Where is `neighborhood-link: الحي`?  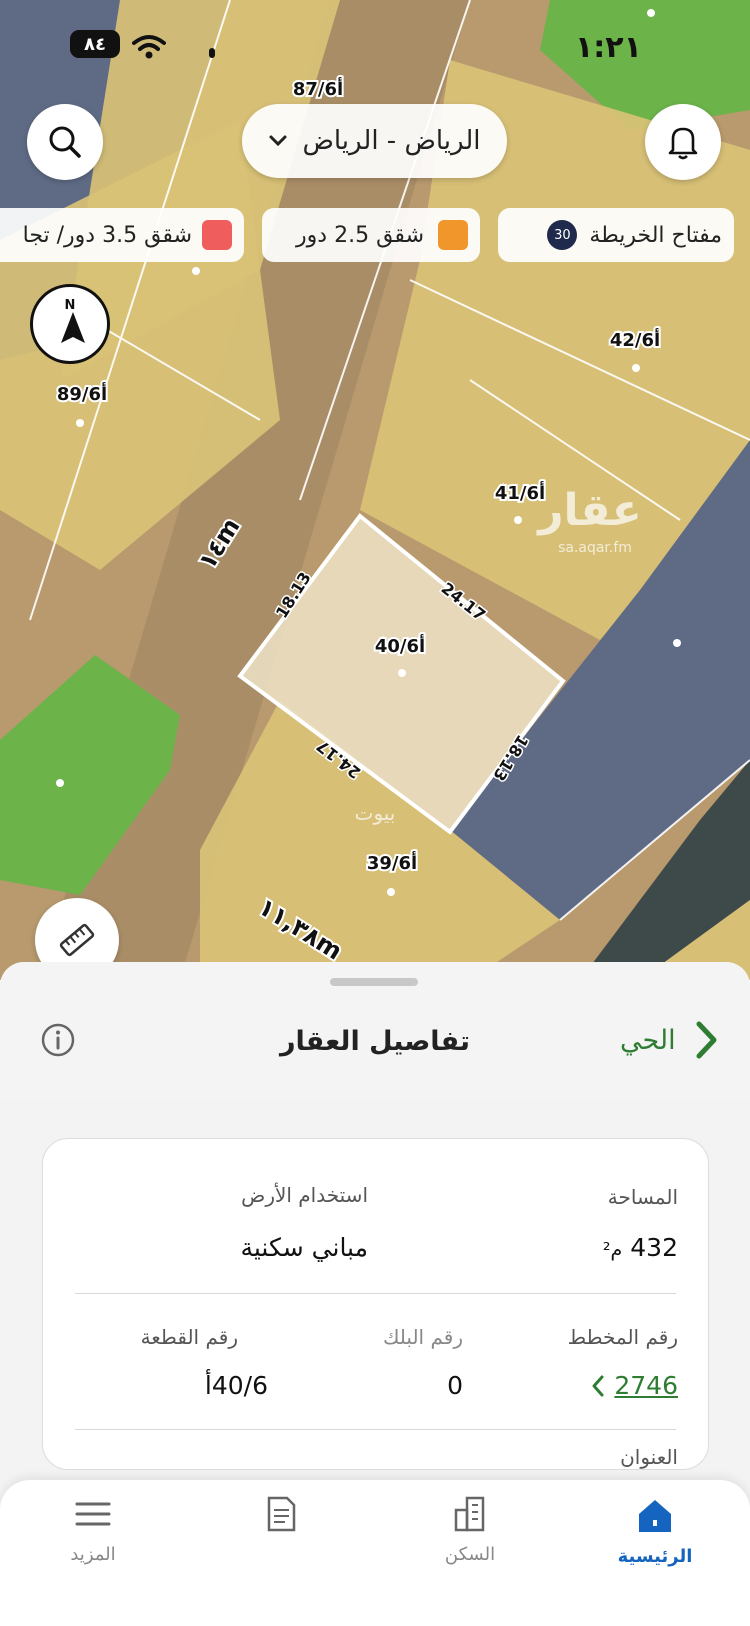
neighborhood-link: الحي is located at coordinates (670, 1040).